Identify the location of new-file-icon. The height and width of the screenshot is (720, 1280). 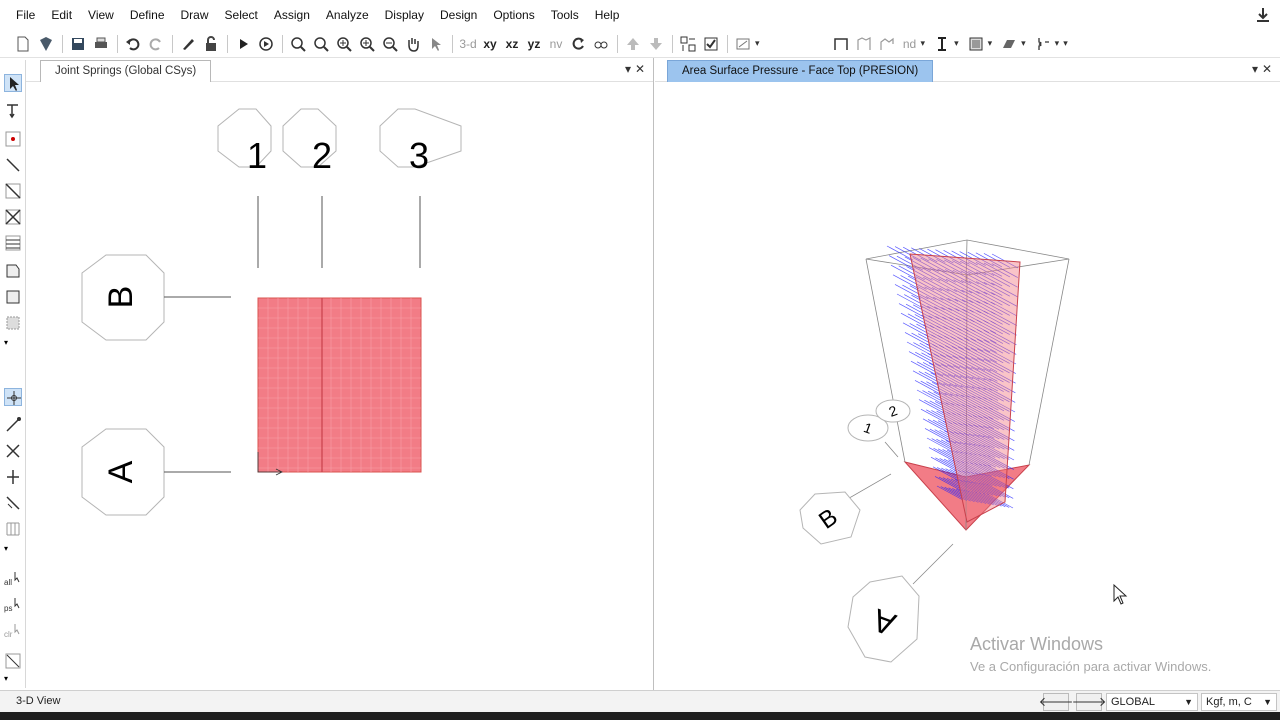
(23, 44).